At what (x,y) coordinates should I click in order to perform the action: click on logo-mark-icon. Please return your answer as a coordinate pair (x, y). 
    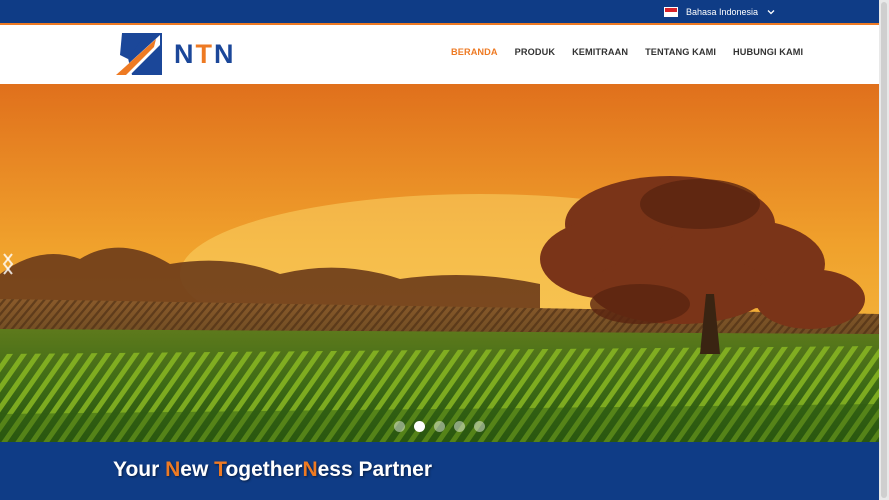
    Looking at the image, I should click on (139, 54).